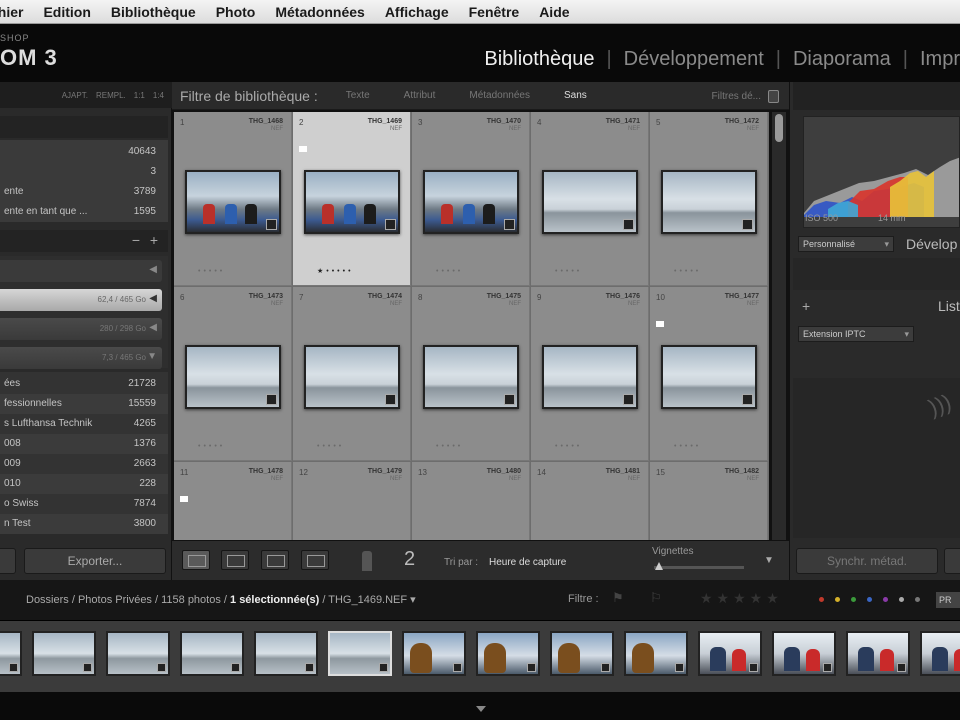  I want to click on grid-cell: 10 THG_1477 NEF •••••, so click(709, 374).